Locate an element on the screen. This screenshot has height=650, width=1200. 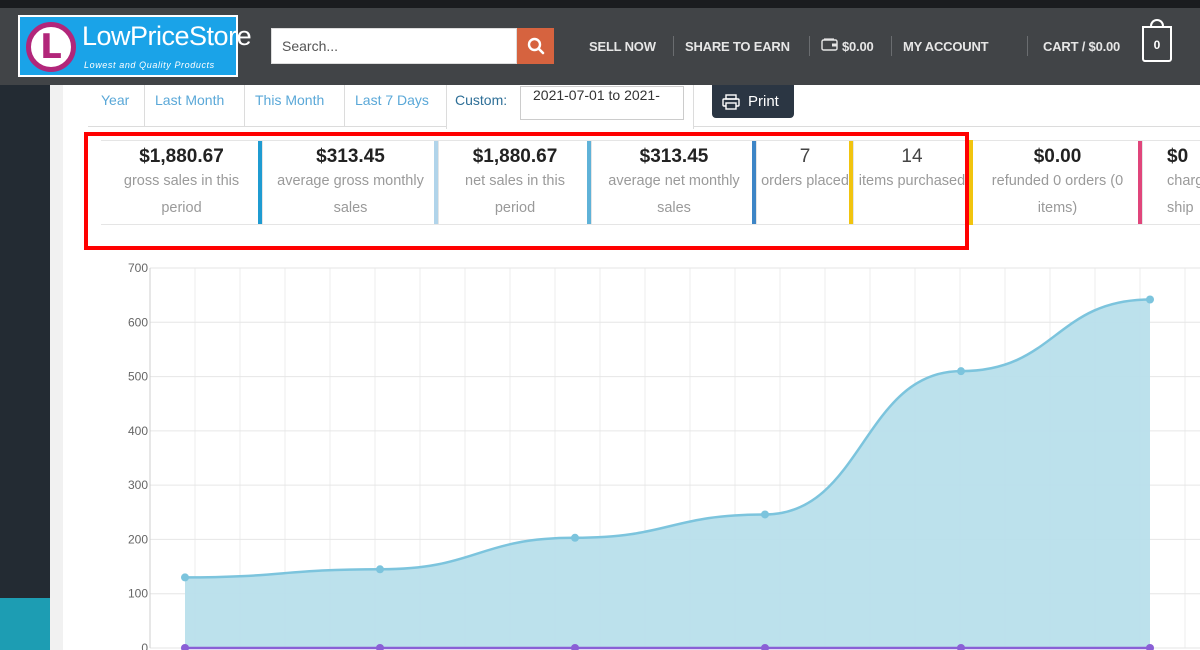
stat-label: charg ship is located at coordinates (1183, 194).